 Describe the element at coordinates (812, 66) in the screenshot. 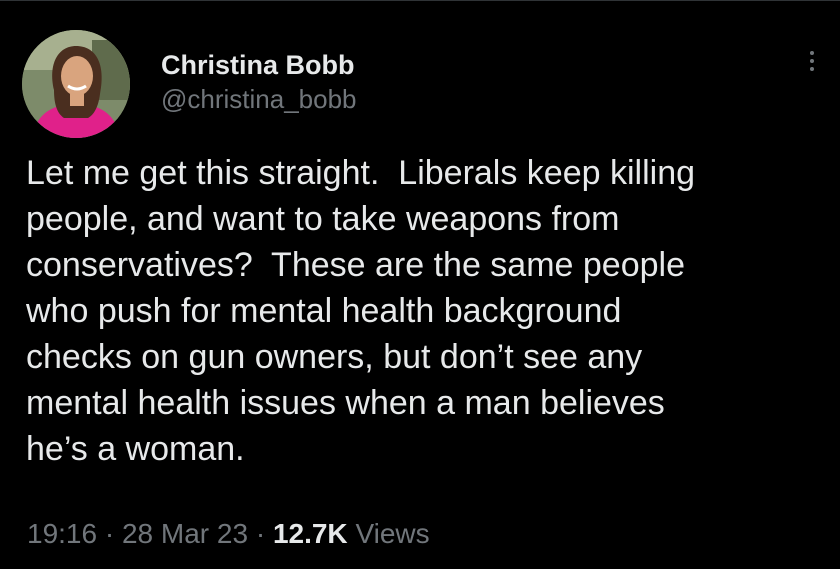

I see `more-options-button` at that location.